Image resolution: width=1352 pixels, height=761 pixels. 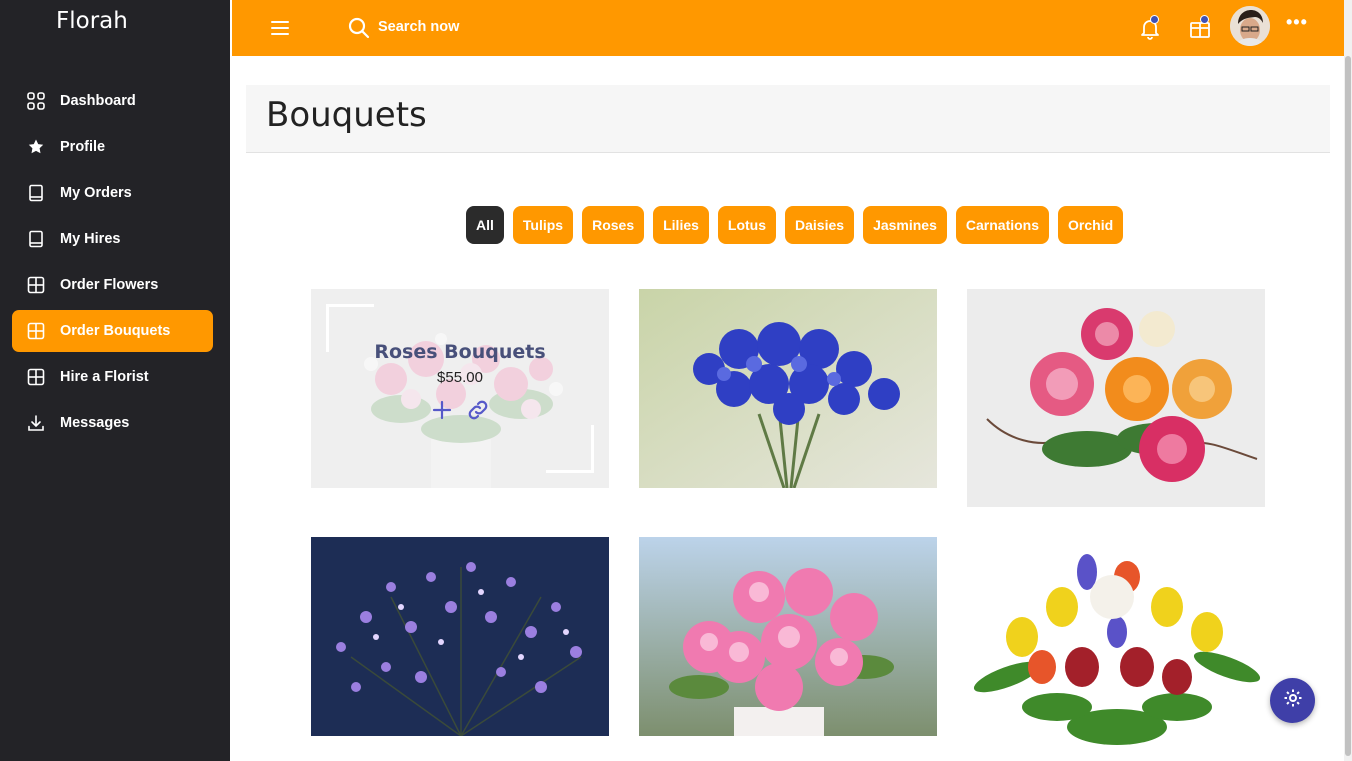 What do you see at coordinates (460, 377) in the screenshot?
I see `bouquet-price: $55.00` at bounding box center [460, 377].